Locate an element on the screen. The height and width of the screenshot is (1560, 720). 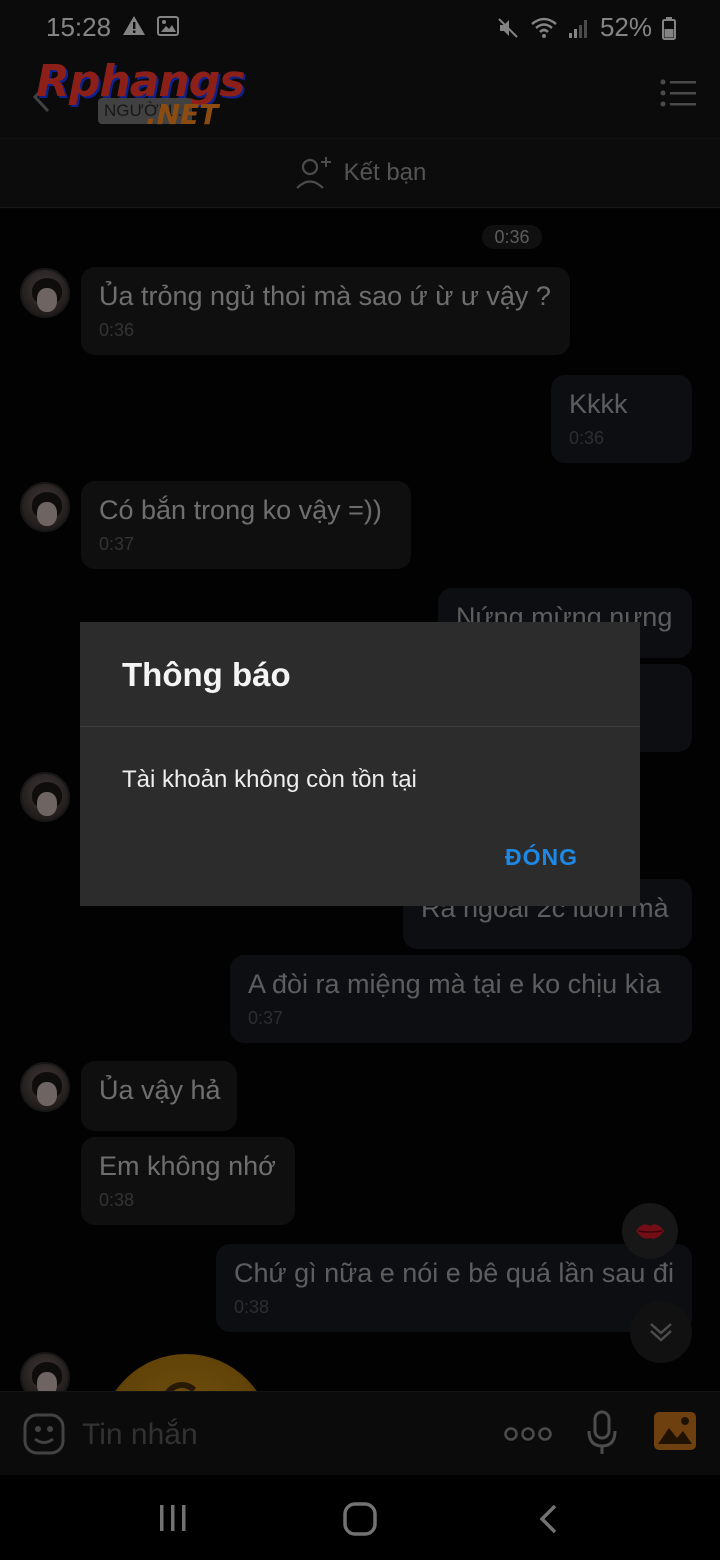
dialog-title: Thông báo is located at coordinates (206, 674).